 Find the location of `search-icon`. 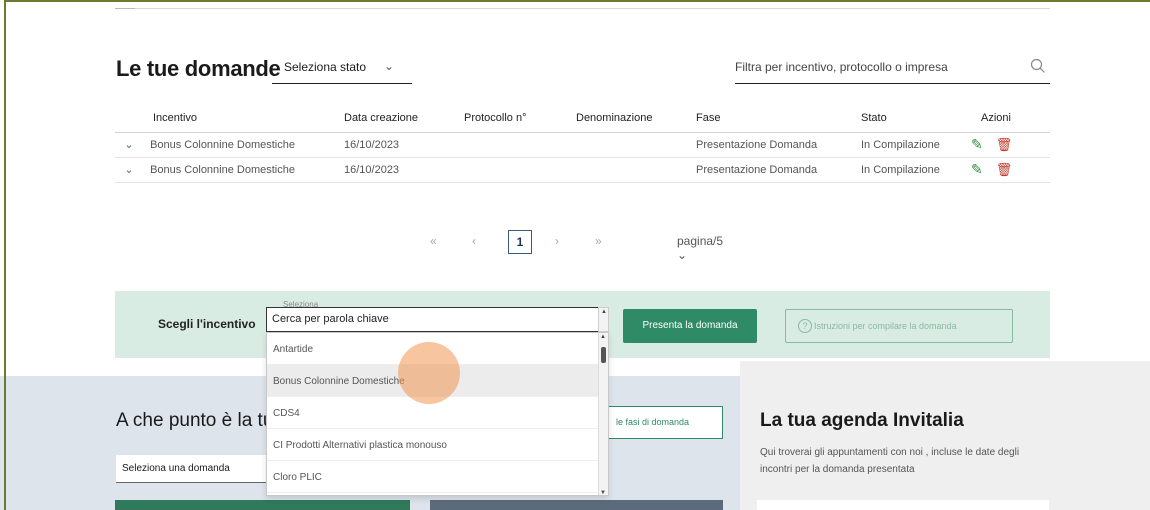

search-icon is located at coordinates (1038, 66).